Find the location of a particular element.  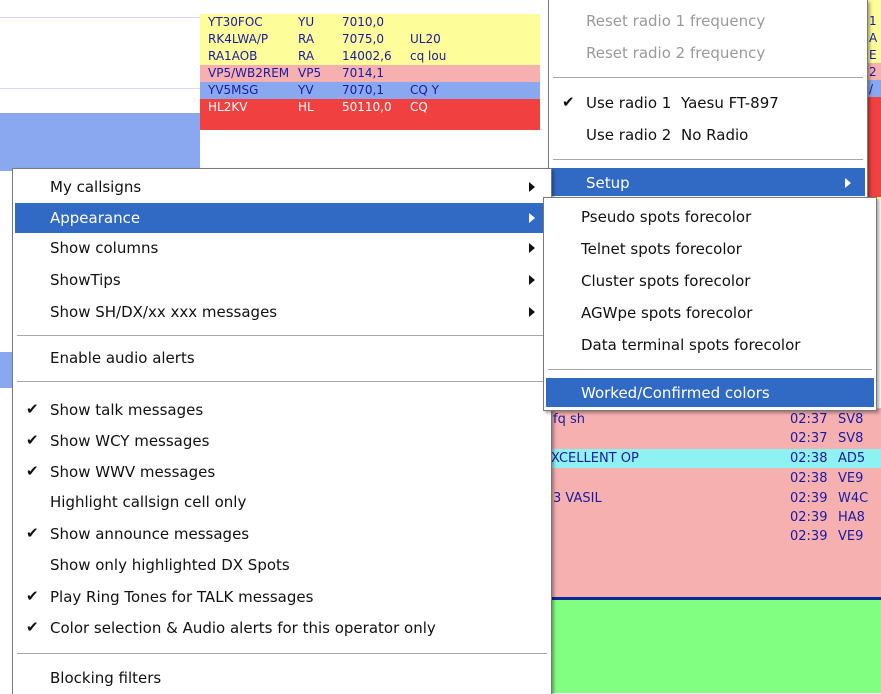

menu-item-label: Reset radio 1 frequency is located at coordinates (676, 21).